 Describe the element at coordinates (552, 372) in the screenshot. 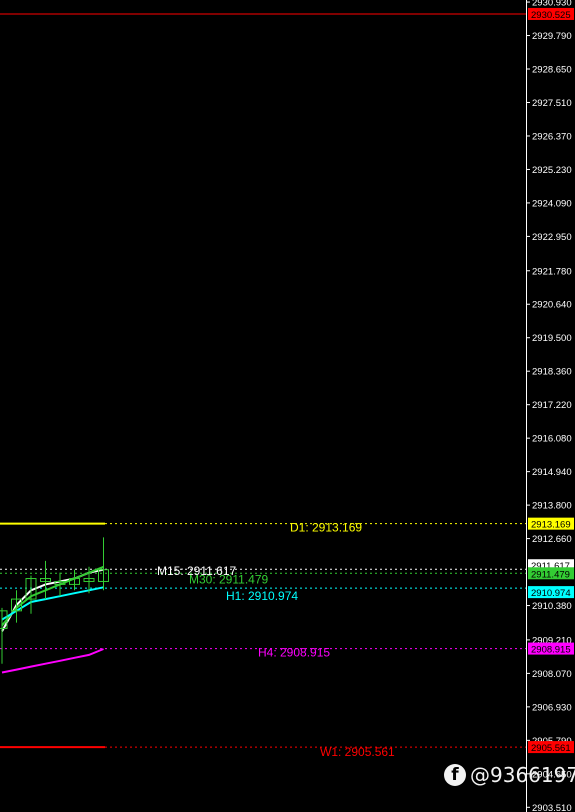

I see `tick-label: 2918.360` at that location.